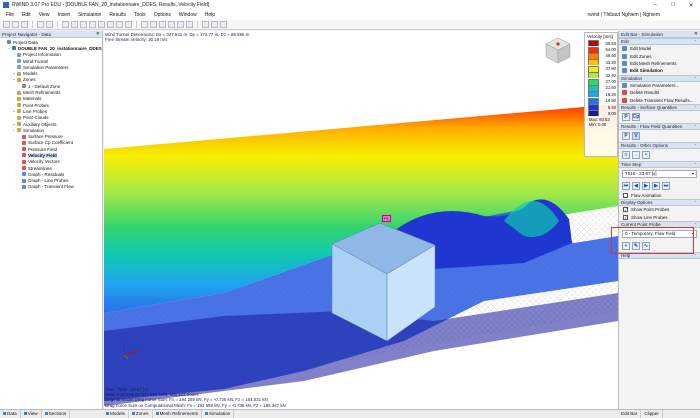  I want to click on wireframe-icon, so click(153, 24).